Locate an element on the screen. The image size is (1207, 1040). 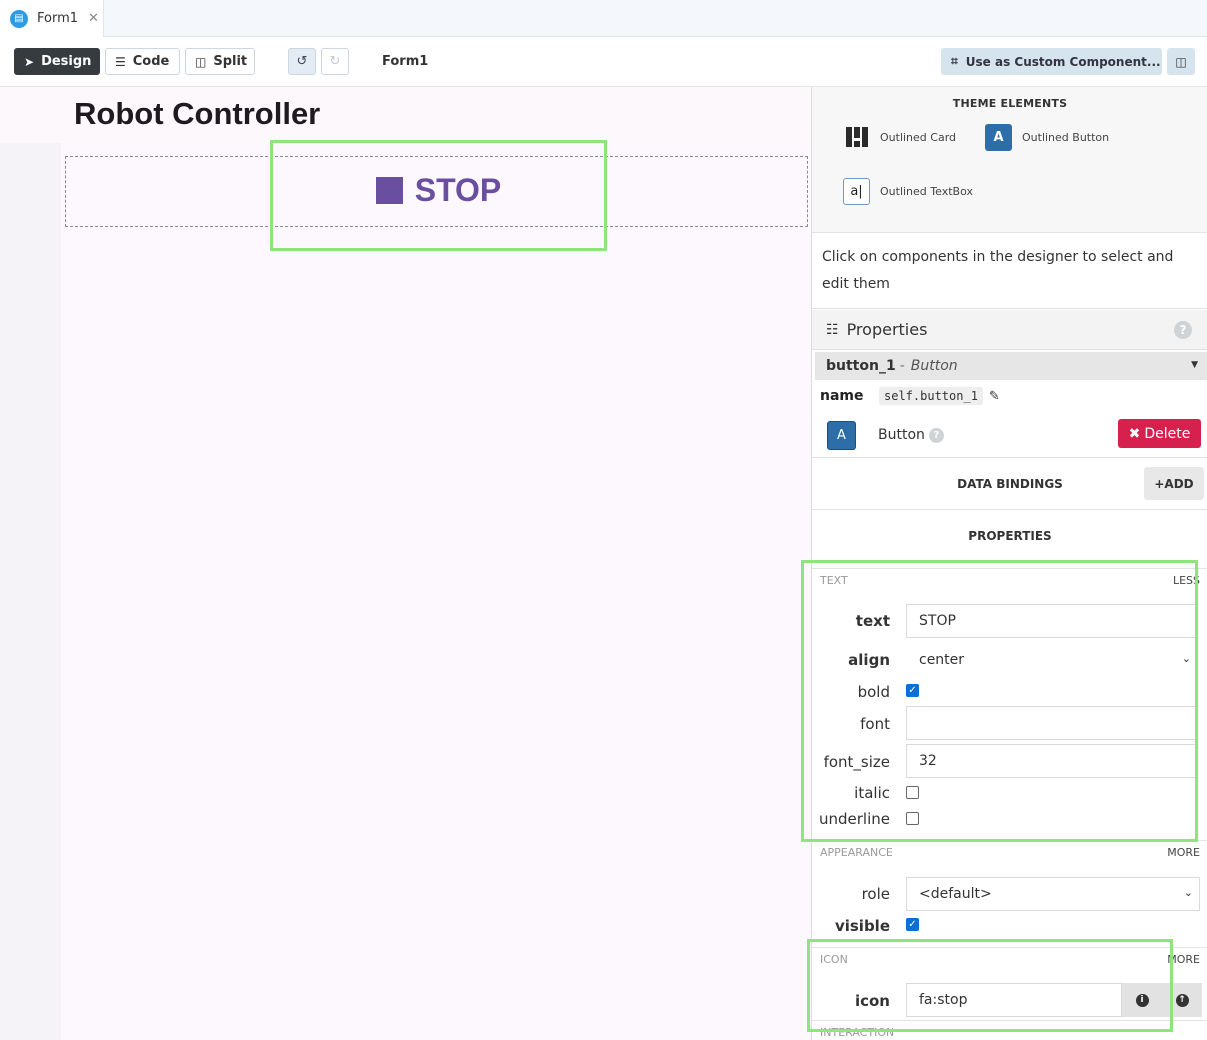
theme-item-outlined-card: Outlined Card is located at coordinates (899, 137).